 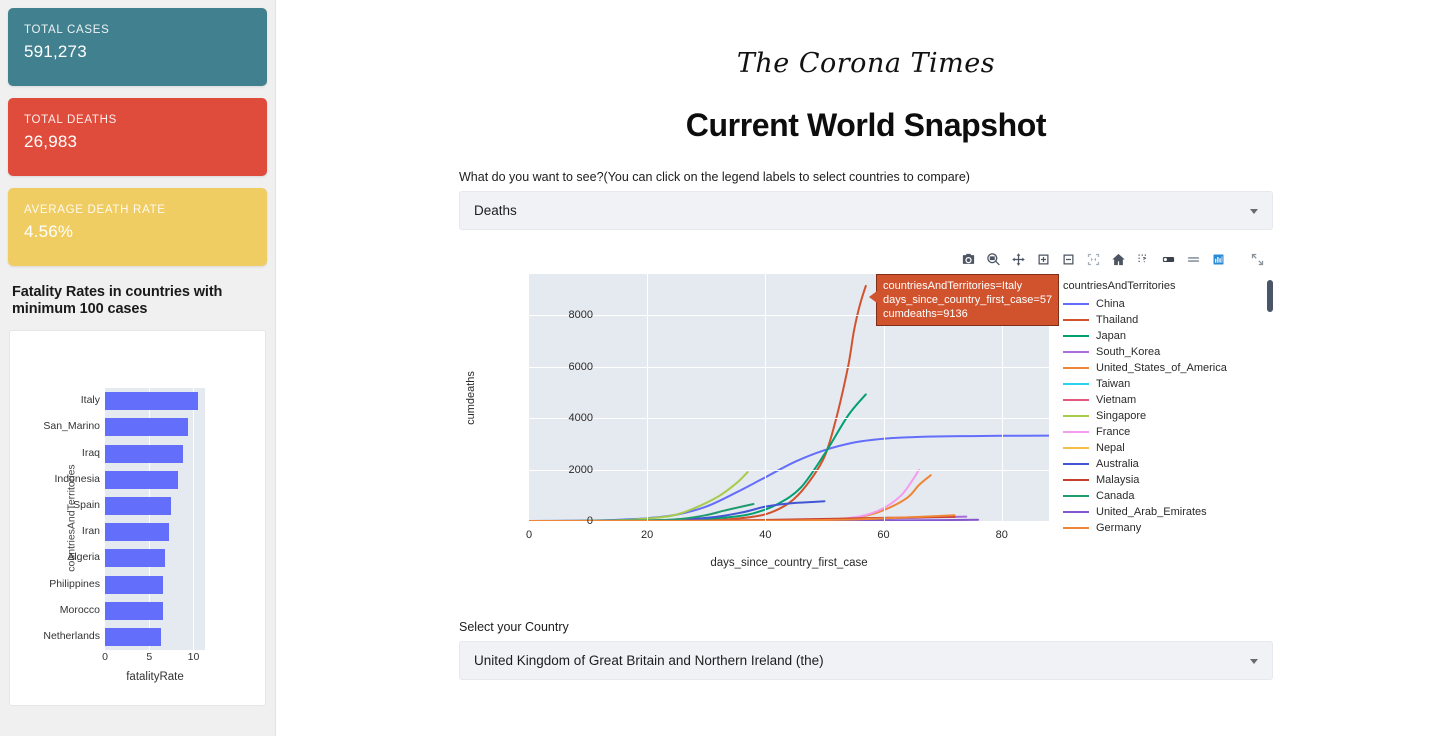 I want to click on legend-item-malaysia: Malaysia, so click(x=1168, y=480).